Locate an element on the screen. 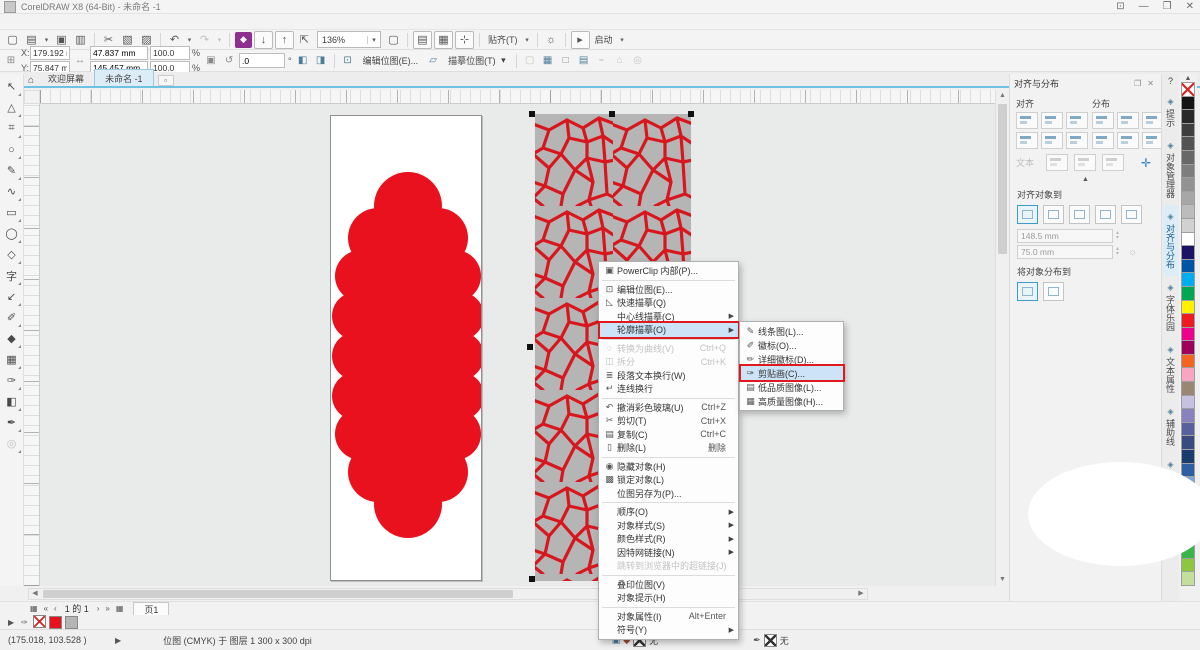 This screenshot has width=1200, height=650. distribute-to-page-icon is located at coordinates (1053, 291).